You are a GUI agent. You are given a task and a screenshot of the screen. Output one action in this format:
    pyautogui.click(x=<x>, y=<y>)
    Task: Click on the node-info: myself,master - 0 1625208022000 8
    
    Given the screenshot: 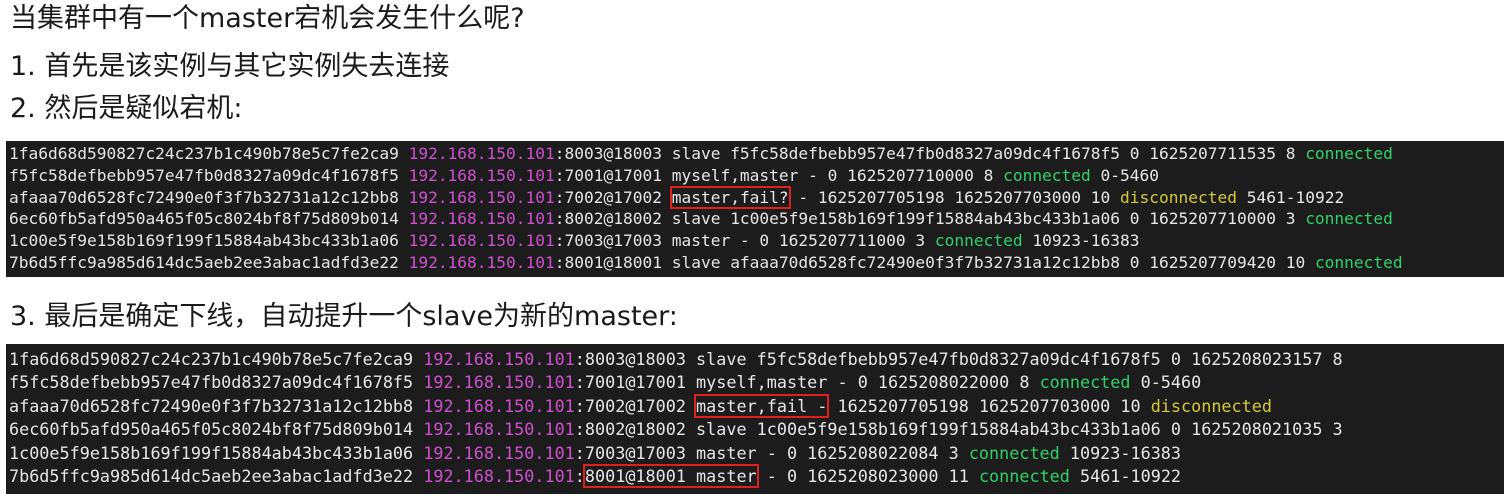 What is the action you would take?
    pyautogui.click(x=862, y=382)
    